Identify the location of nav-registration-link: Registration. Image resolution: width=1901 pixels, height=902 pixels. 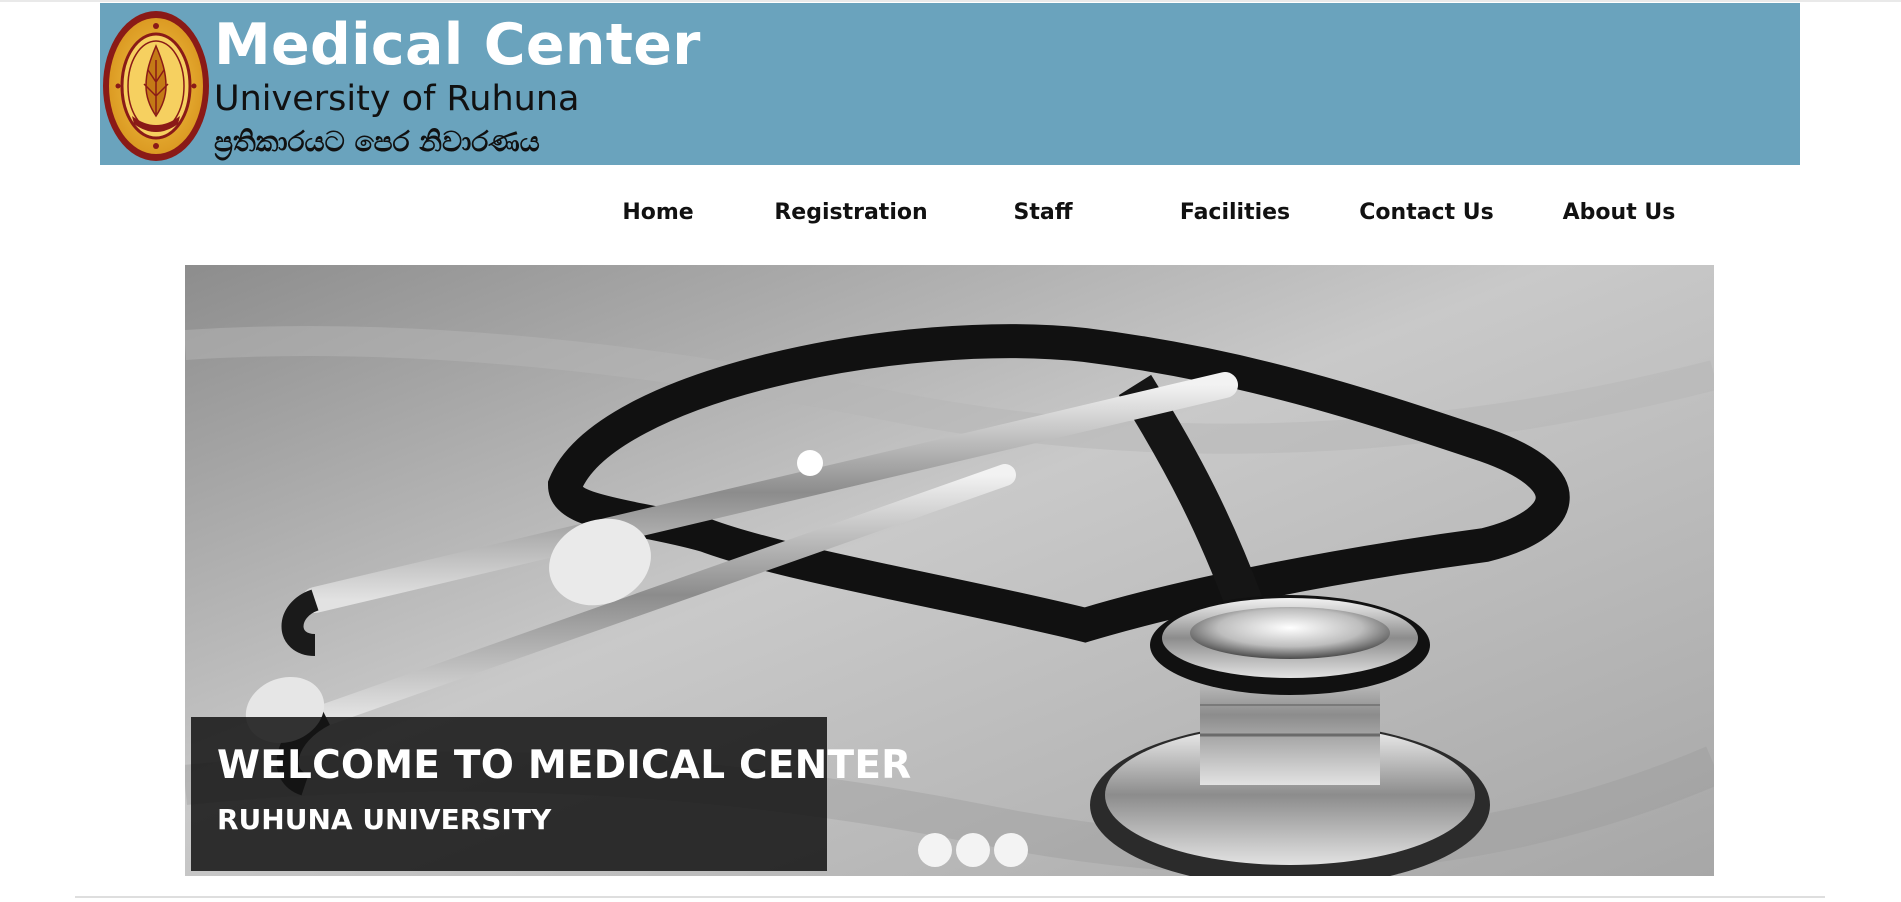
(851, 213).